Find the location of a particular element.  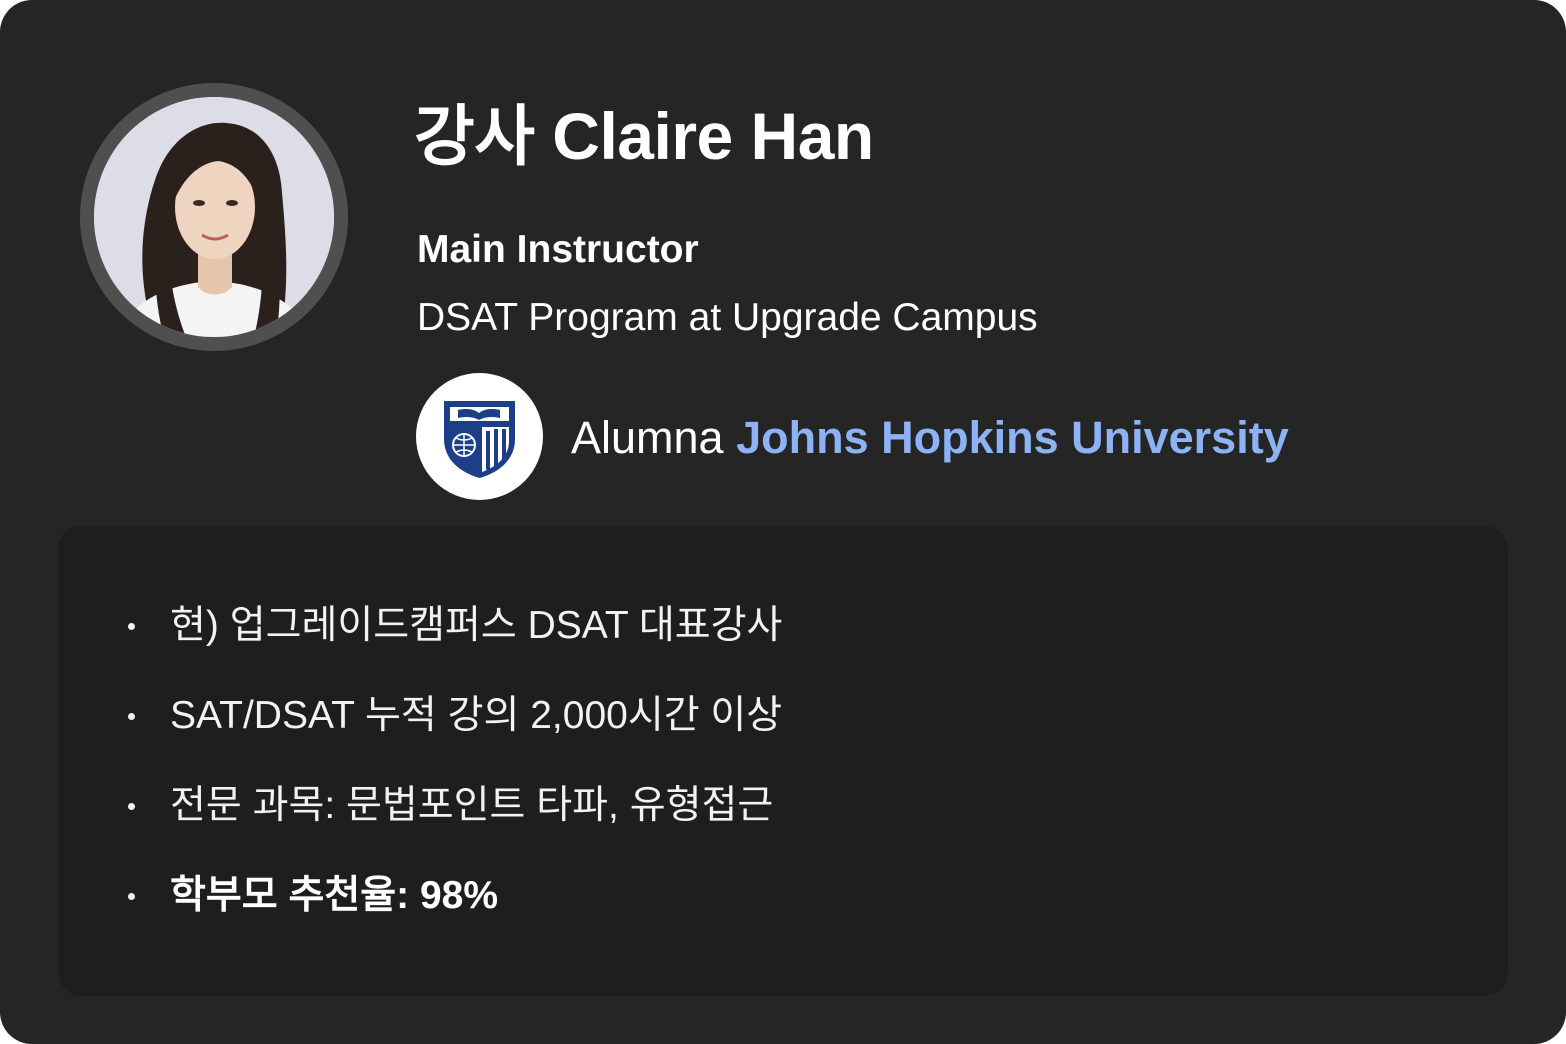

university-logo is located at coordinates (479, 436).